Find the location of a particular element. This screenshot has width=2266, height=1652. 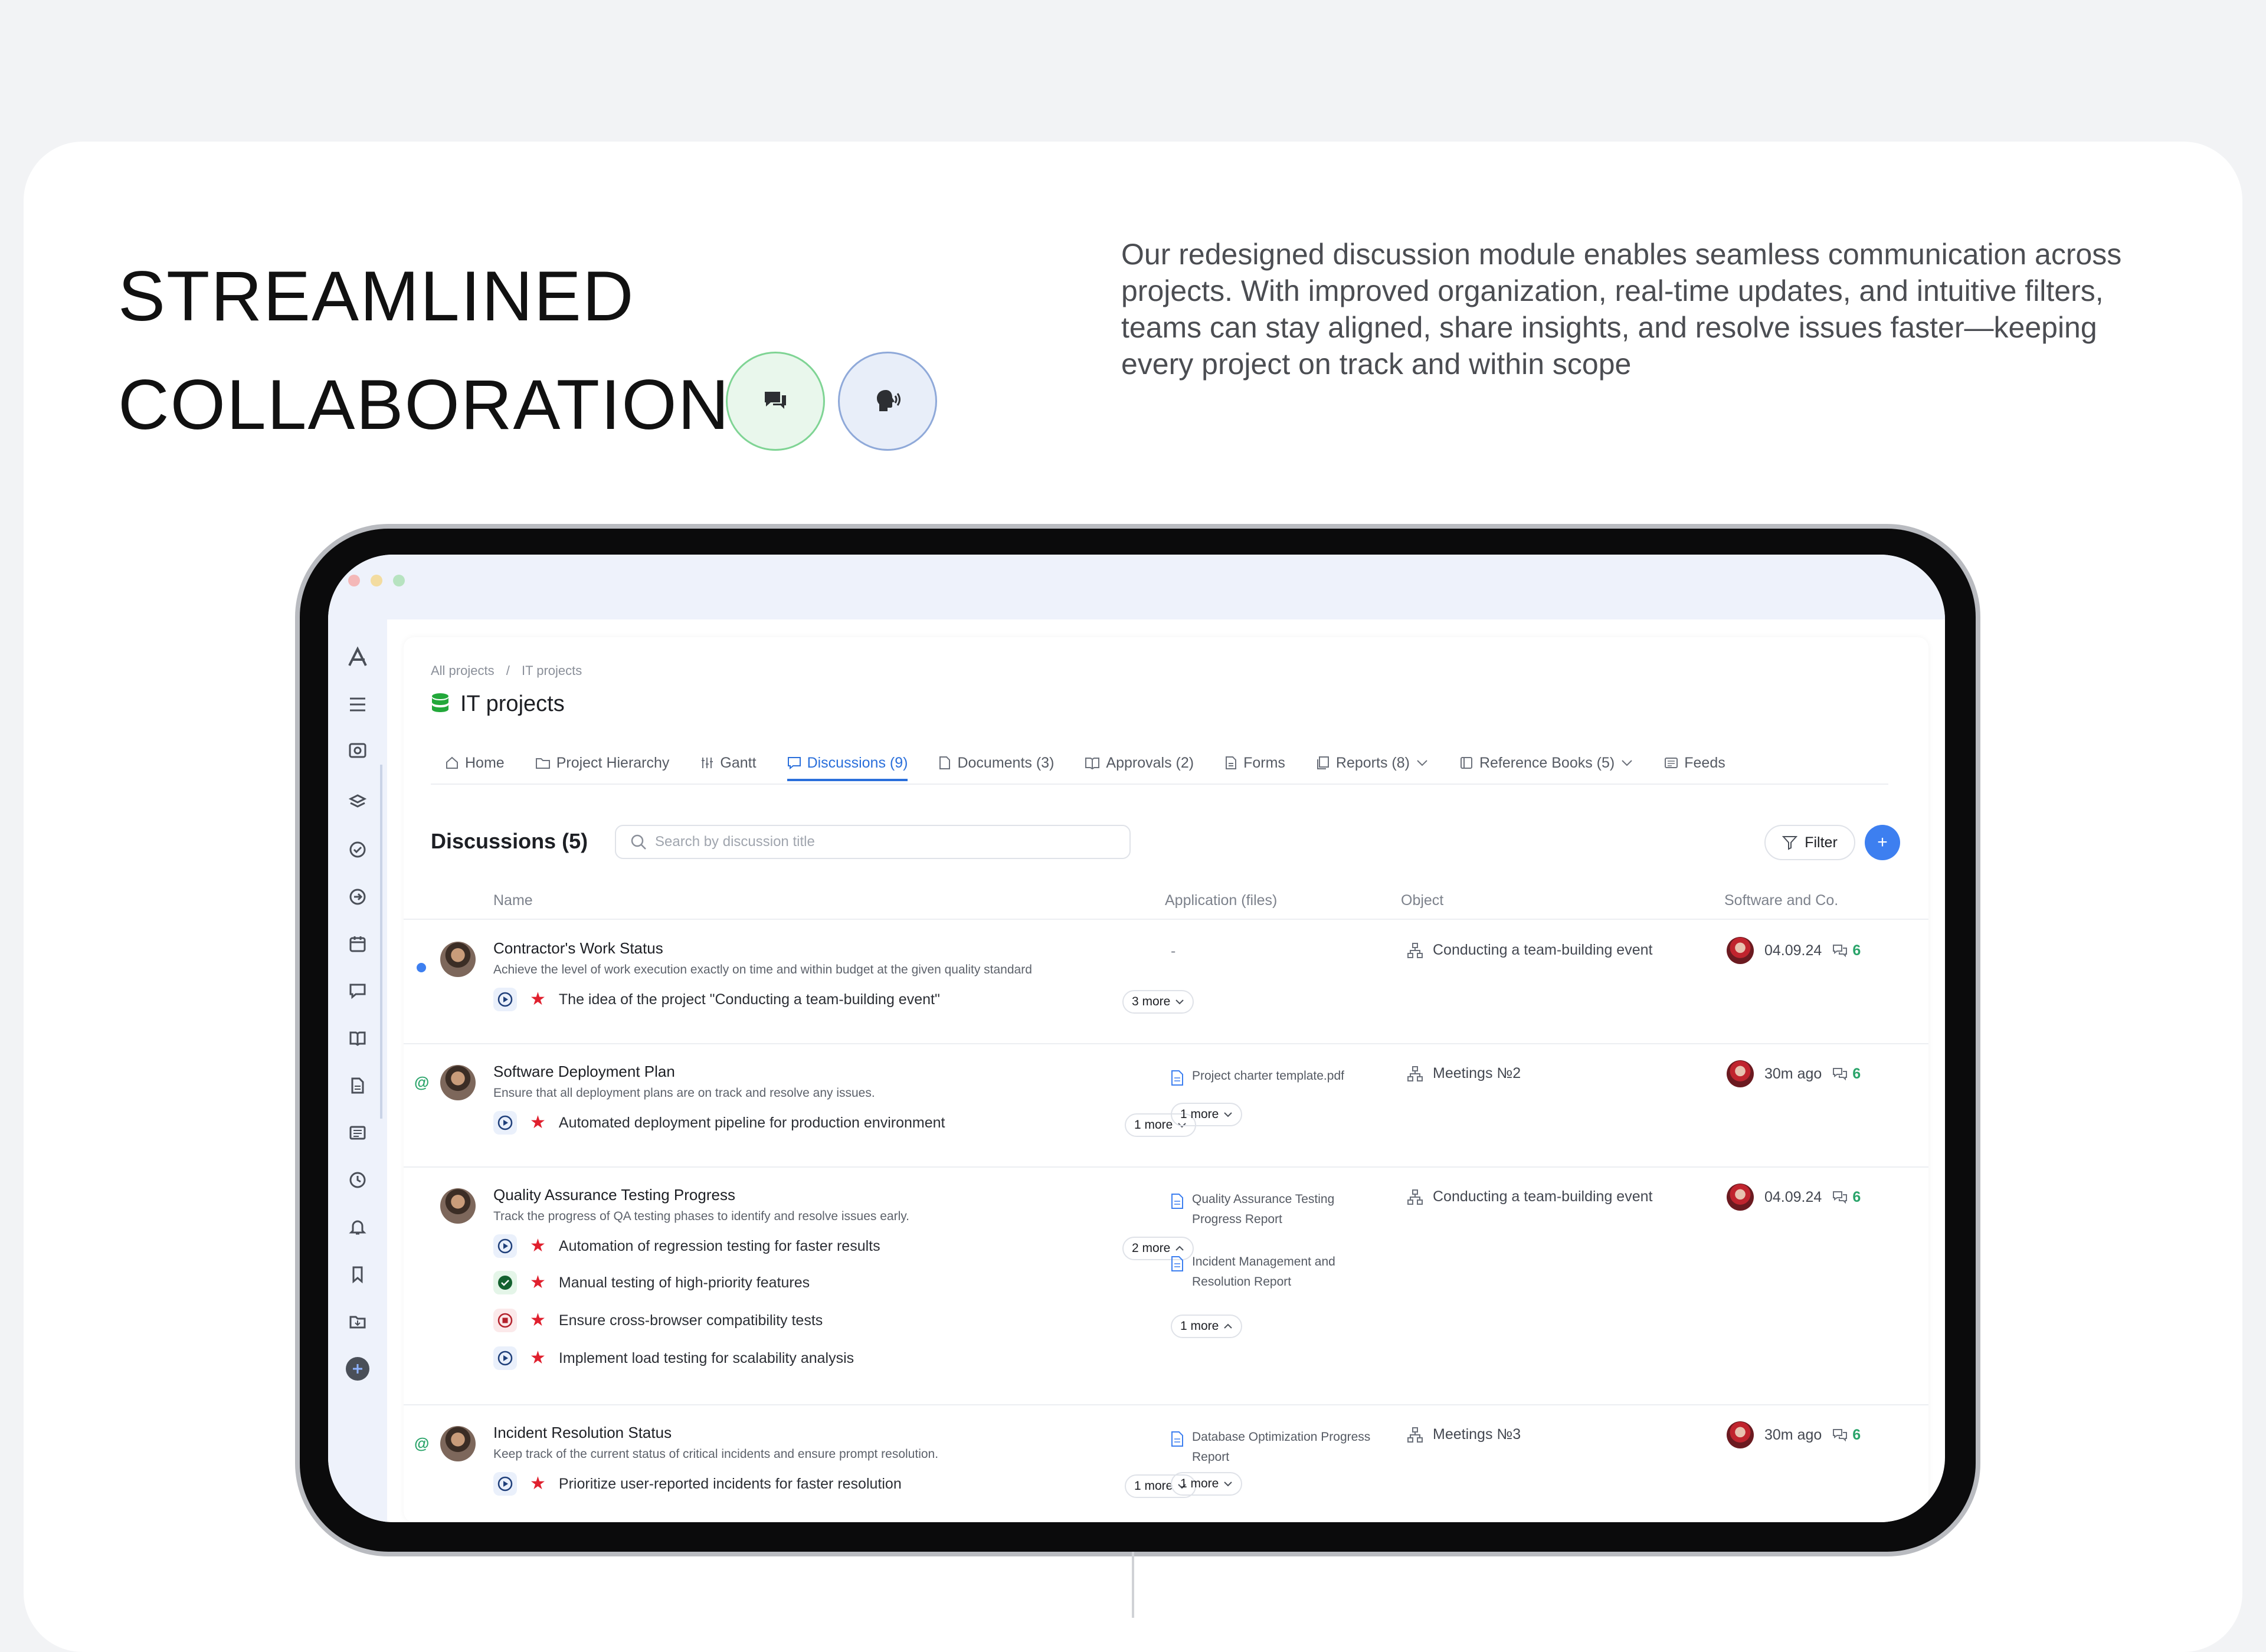

object-cell: Meetings №3 is located at coordinates (1464, 1434).